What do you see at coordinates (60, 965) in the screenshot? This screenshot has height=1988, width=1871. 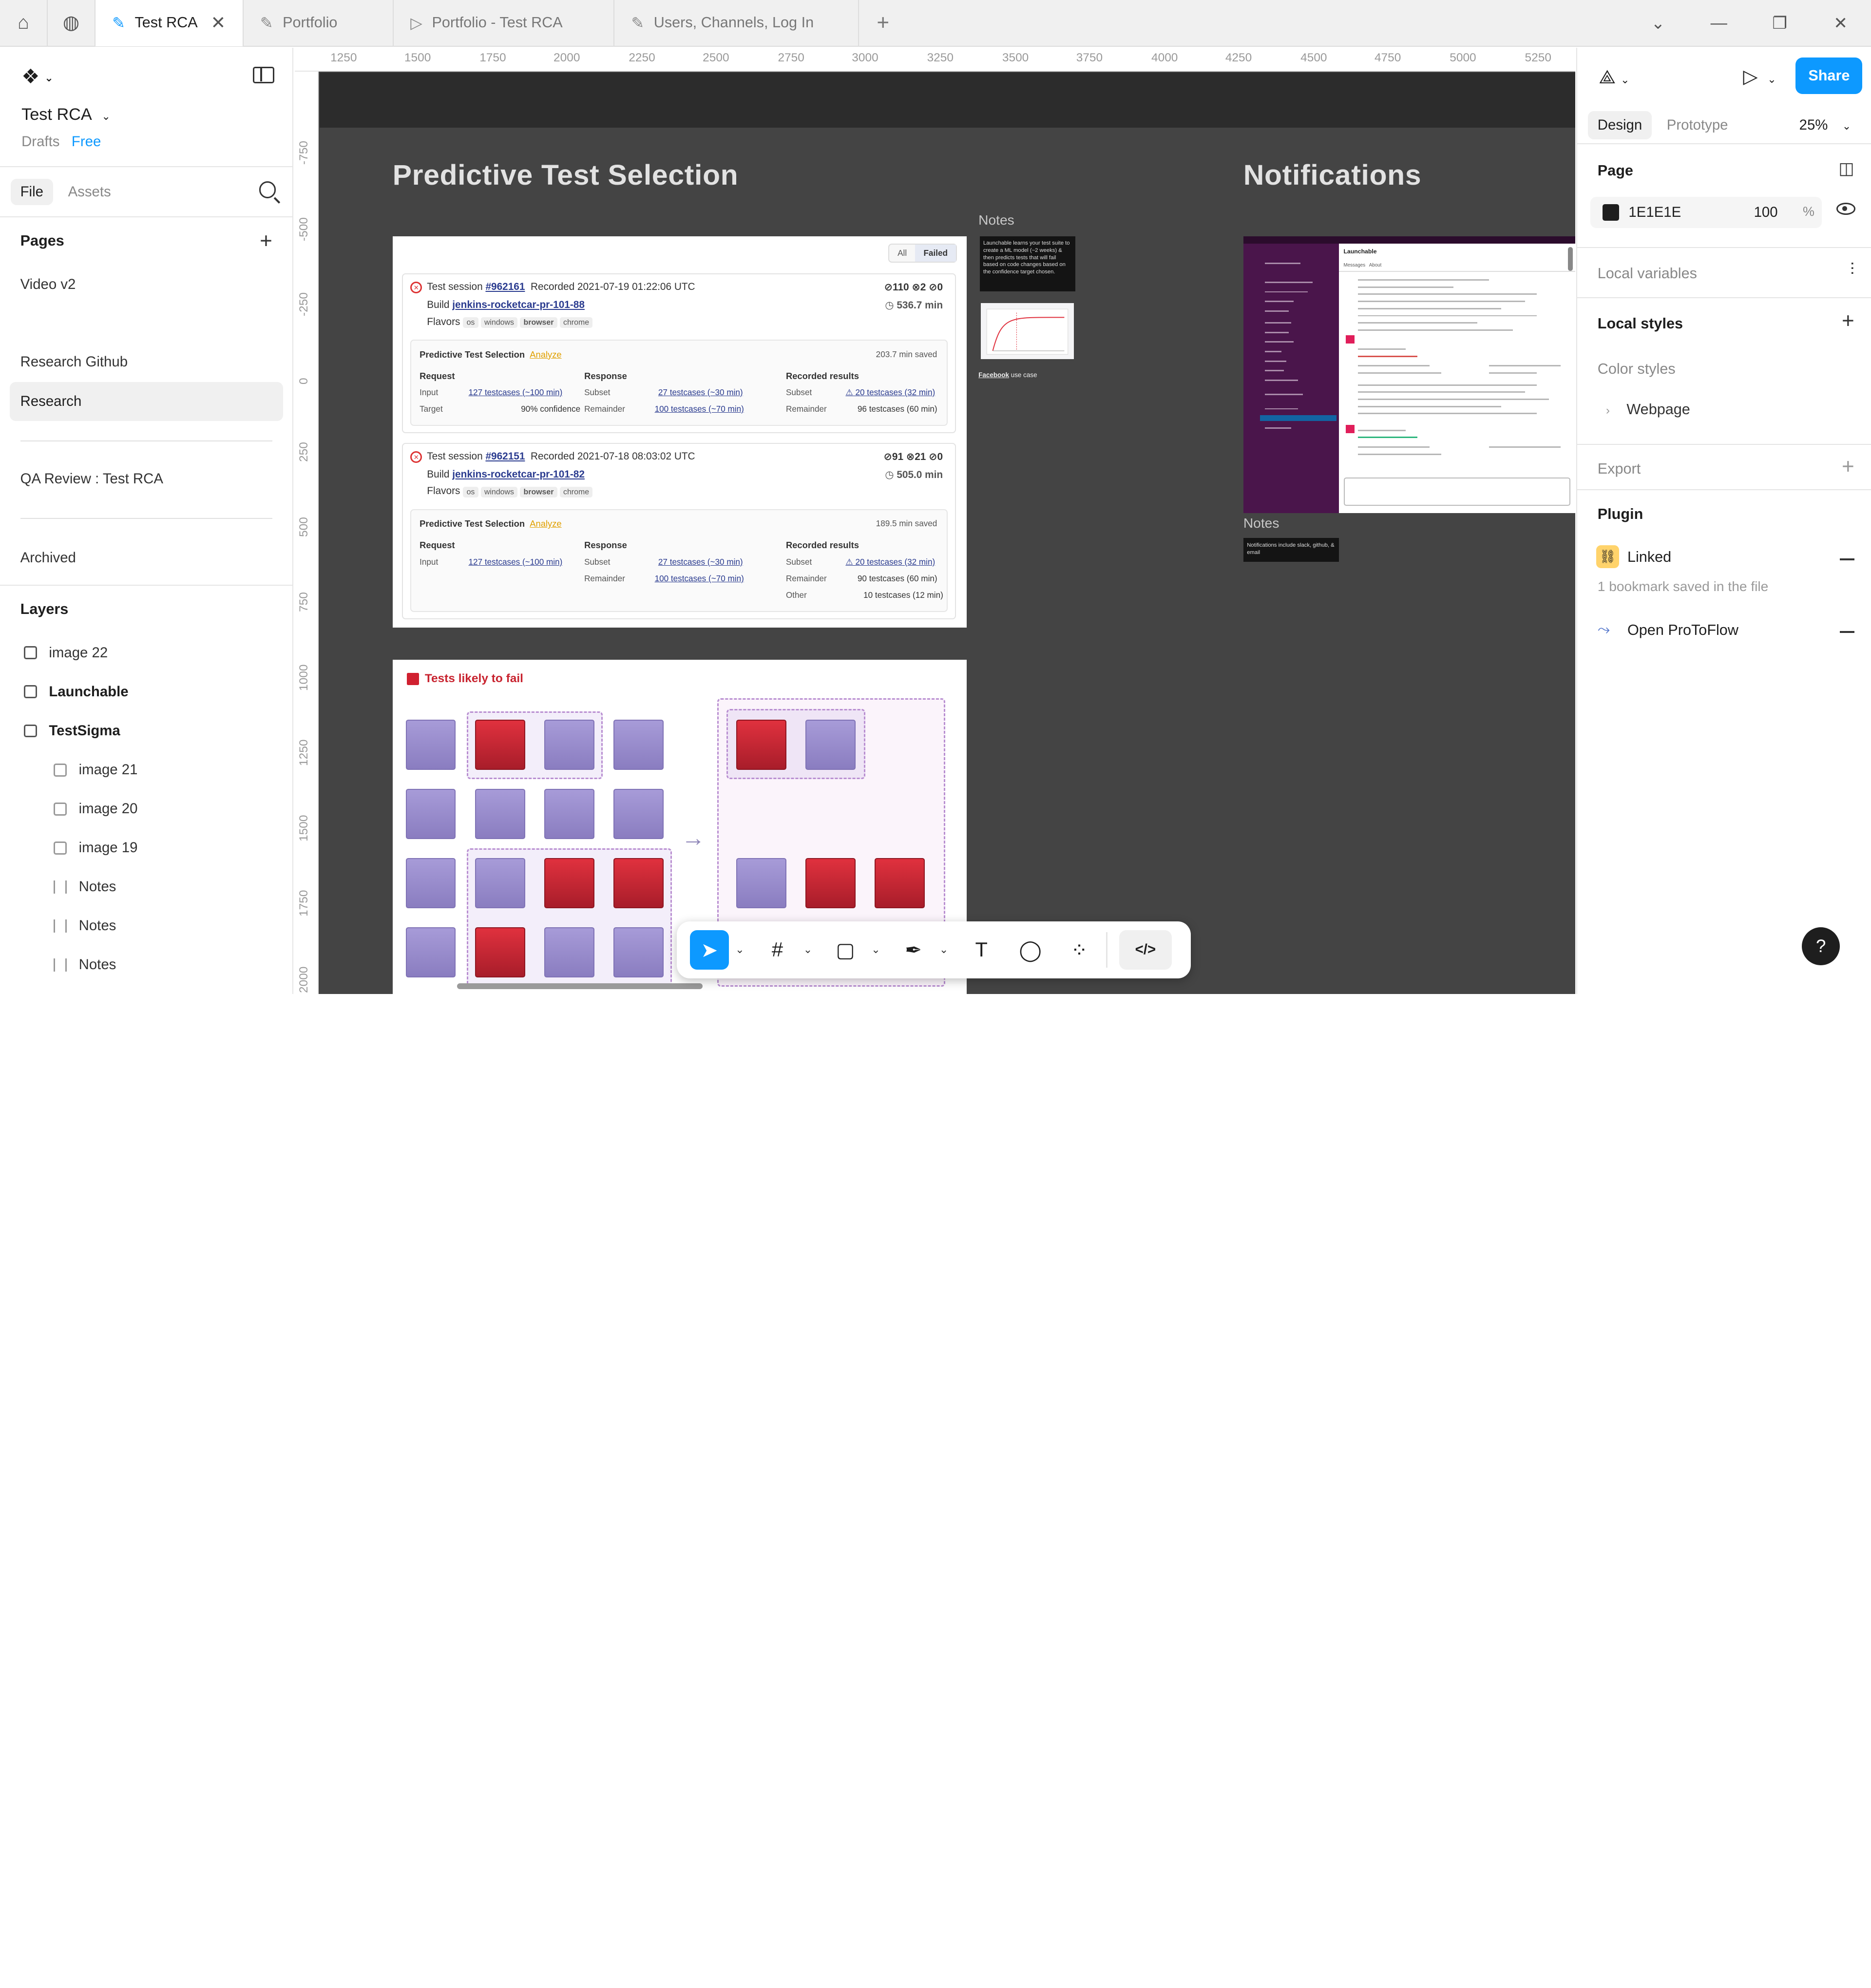 I see `text-block-icon` at bounding box center [60, 965].